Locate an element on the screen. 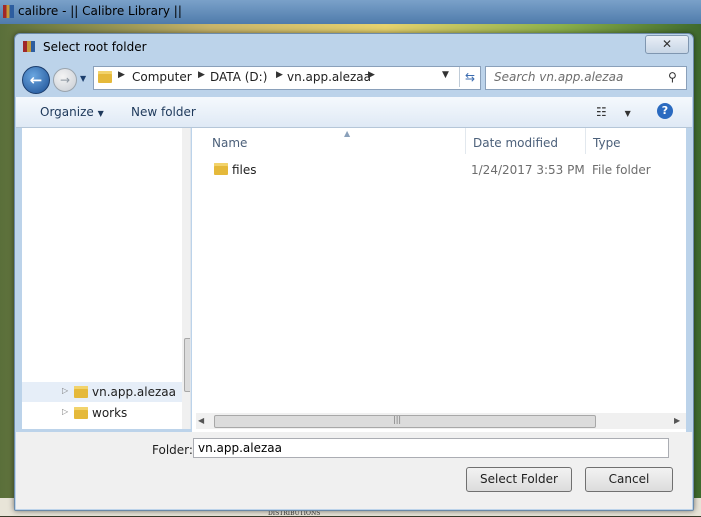  organize-button: Organize ▼ is located at coordinates (72, 112).